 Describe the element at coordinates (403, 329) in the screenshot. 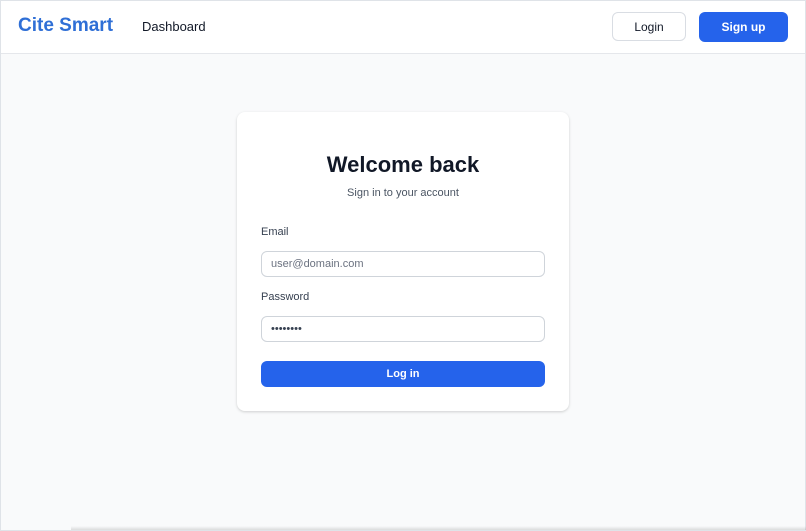

I see `password-field: ••••••••` at that location.